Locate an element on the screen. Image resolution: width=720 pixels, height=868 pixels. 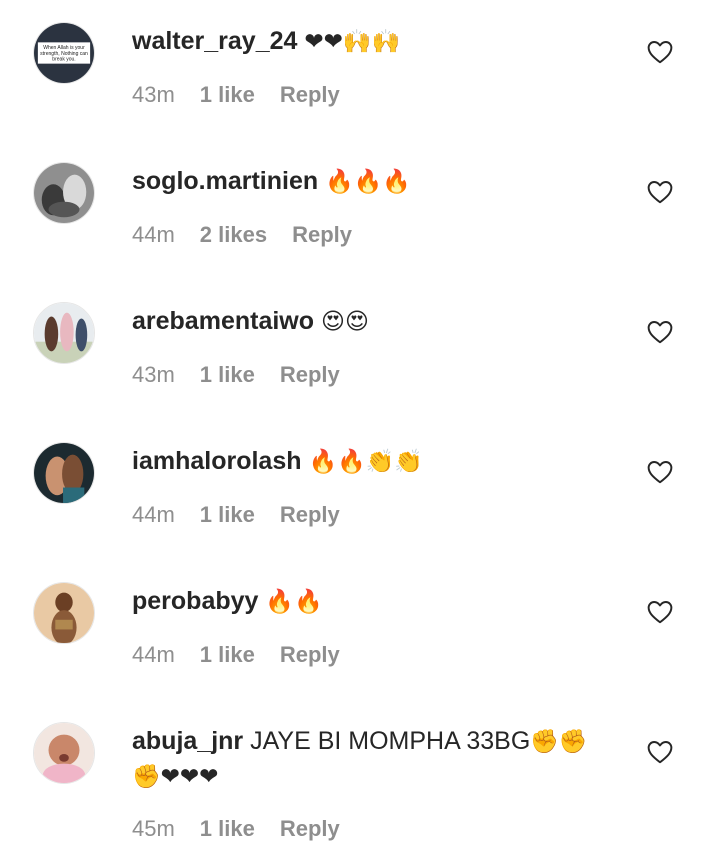
comment-username: perobabyy is located at coordinates (195, 601).